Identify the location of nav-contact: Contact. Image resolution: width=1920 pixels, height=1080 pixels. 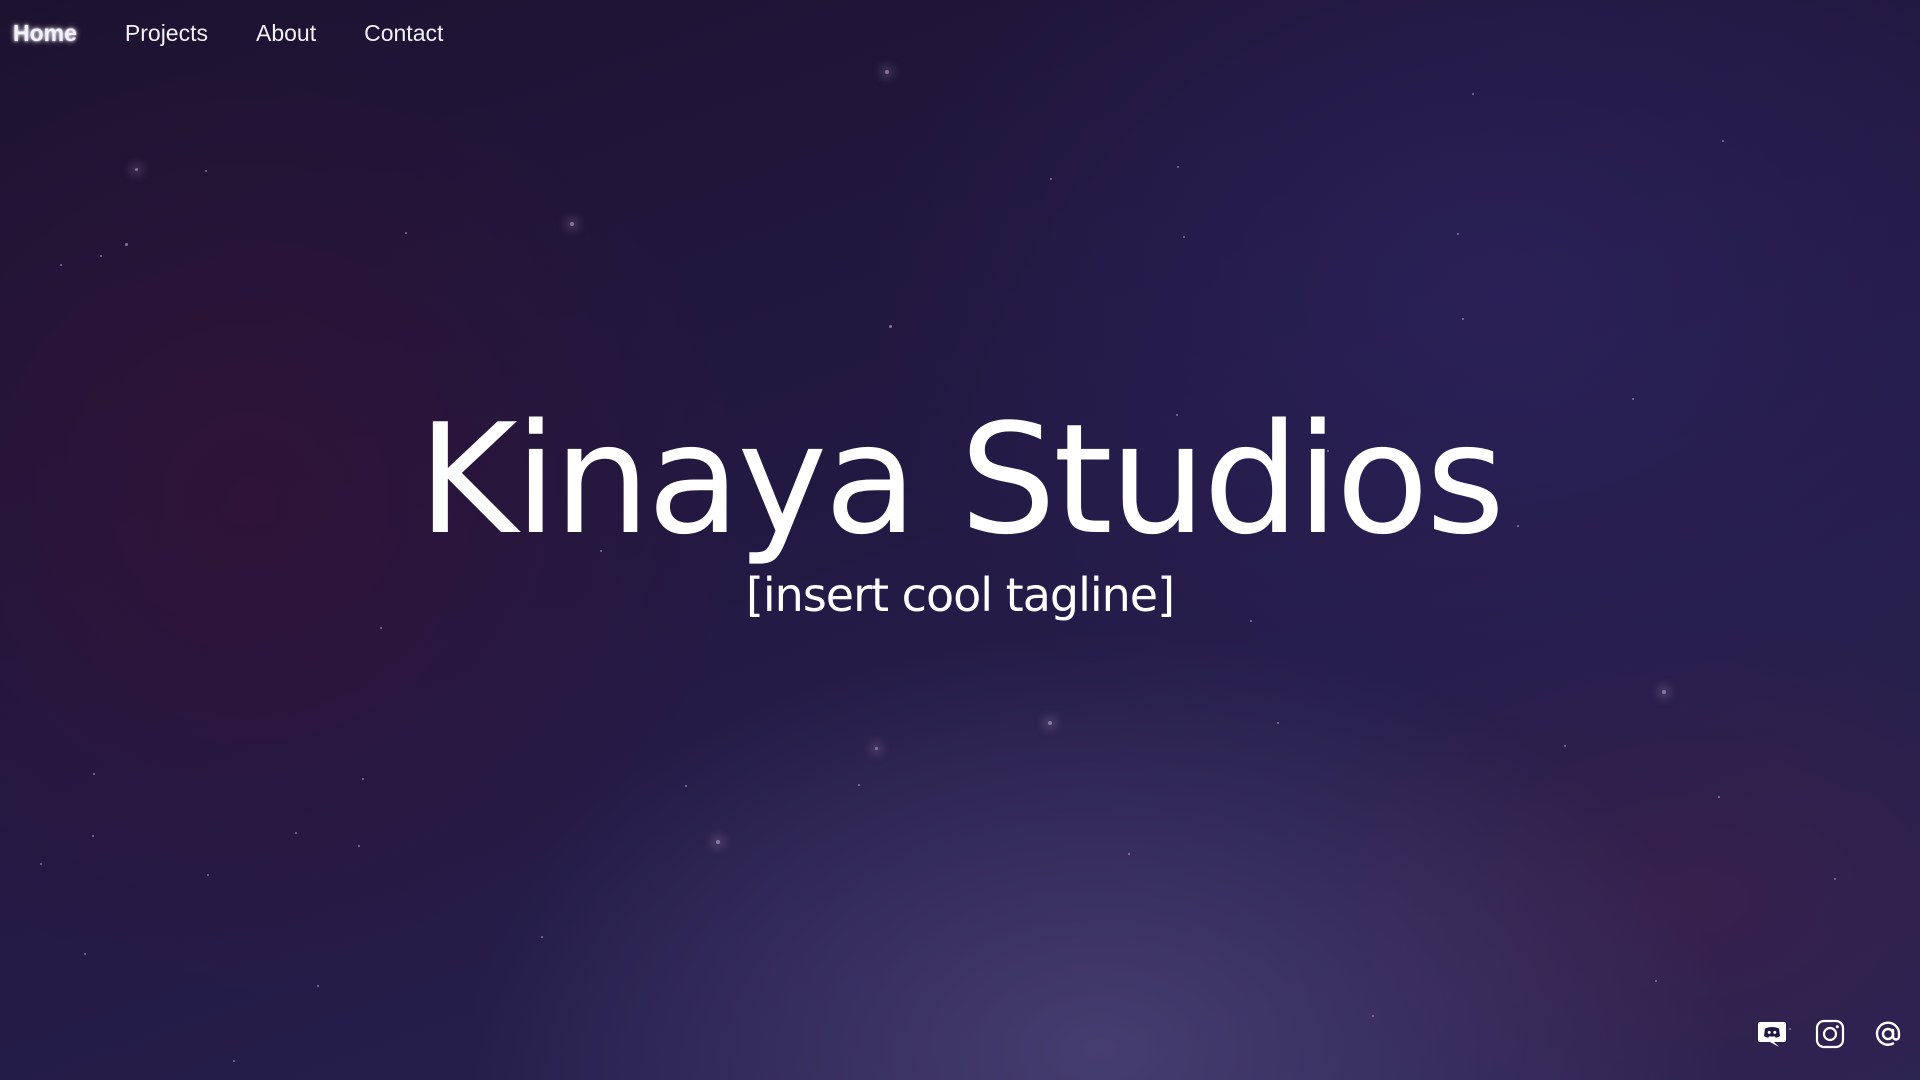
(403, 33).